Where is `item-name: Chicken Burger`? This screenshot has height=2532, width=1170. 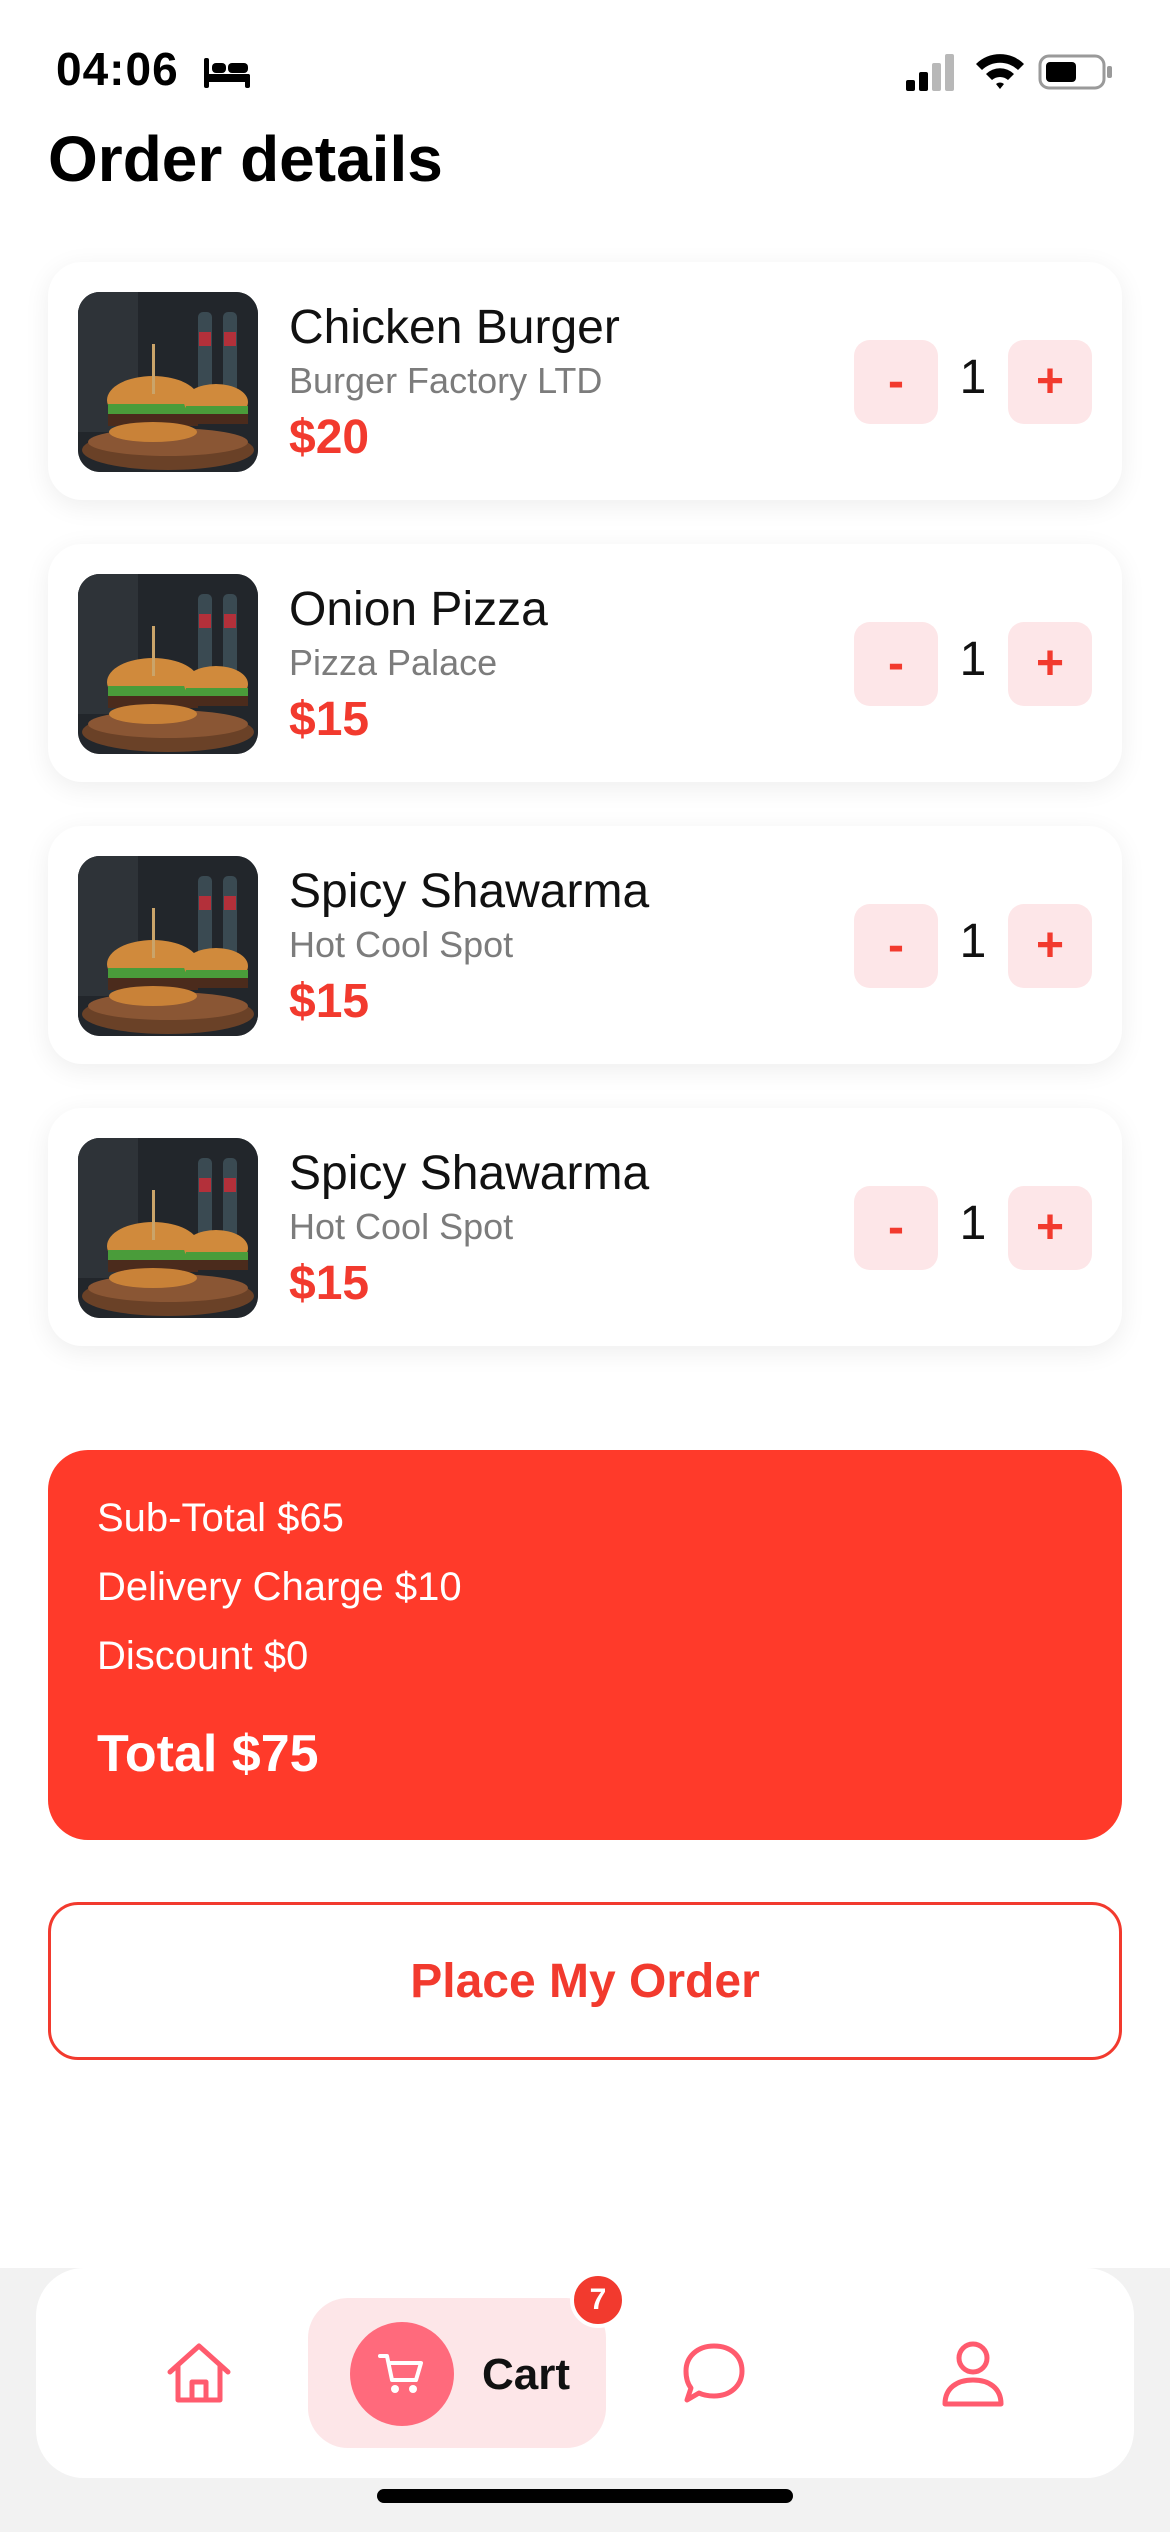
item-name: Chicken Burger is located at coordinates (454, 327).